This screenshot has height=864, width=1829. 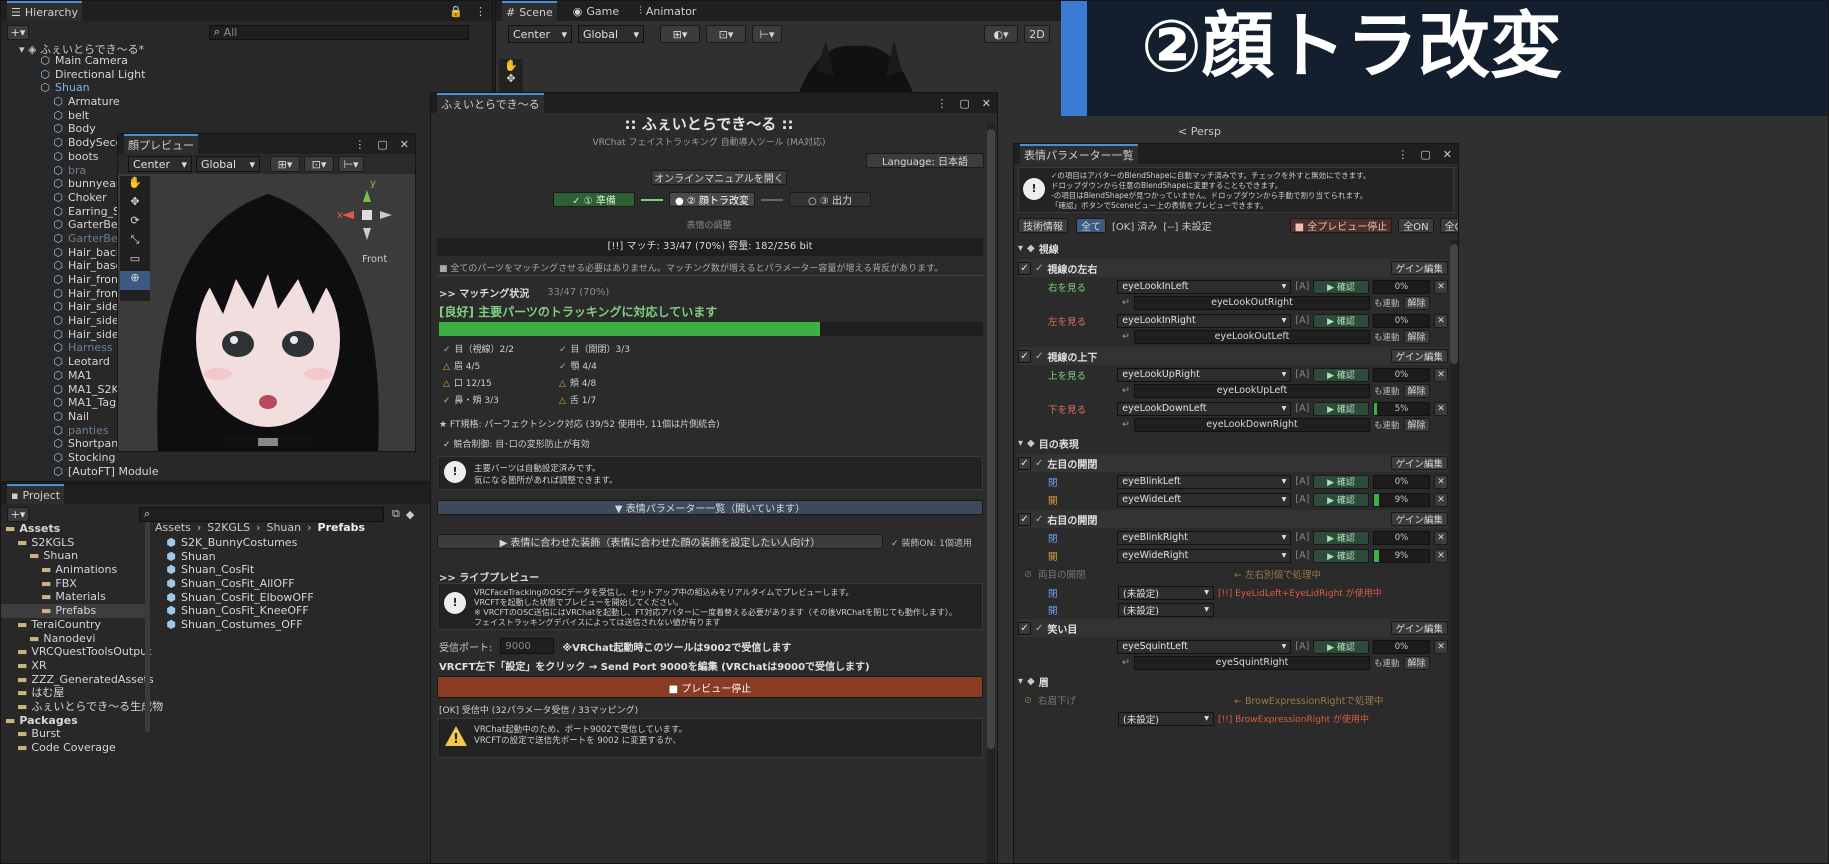 I want to click on add-asset-button: +▾, so click(x=18, y=514).